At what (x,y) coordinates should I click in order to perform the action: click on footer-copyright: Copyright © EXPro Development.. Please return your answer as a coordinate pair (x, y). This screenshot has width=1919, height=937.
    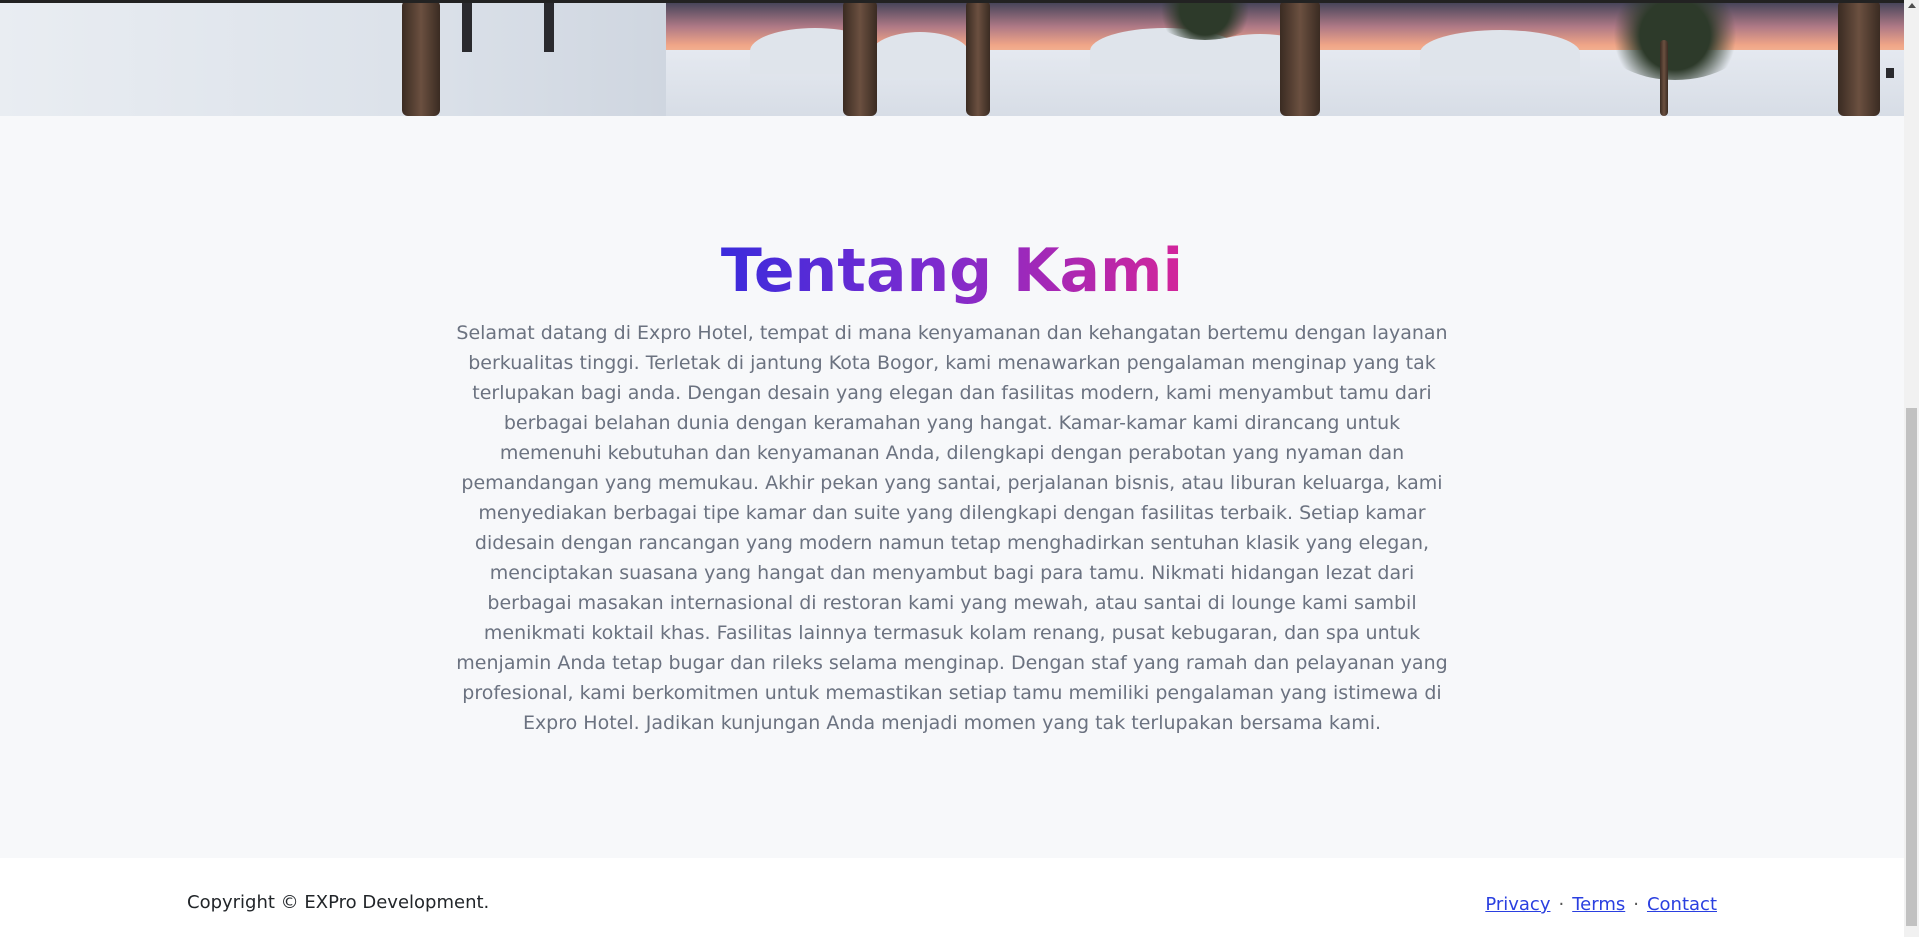
    Looking at the image, I should click on (338, 902).